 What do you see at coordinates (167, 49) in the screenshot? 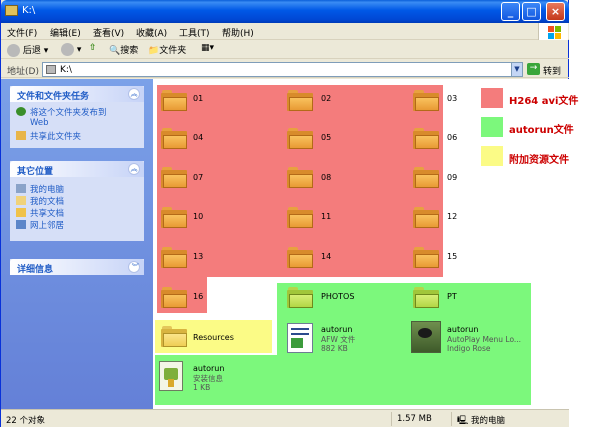
I see `folders-button: 📁文件夹` at bounding box center [167, 49].